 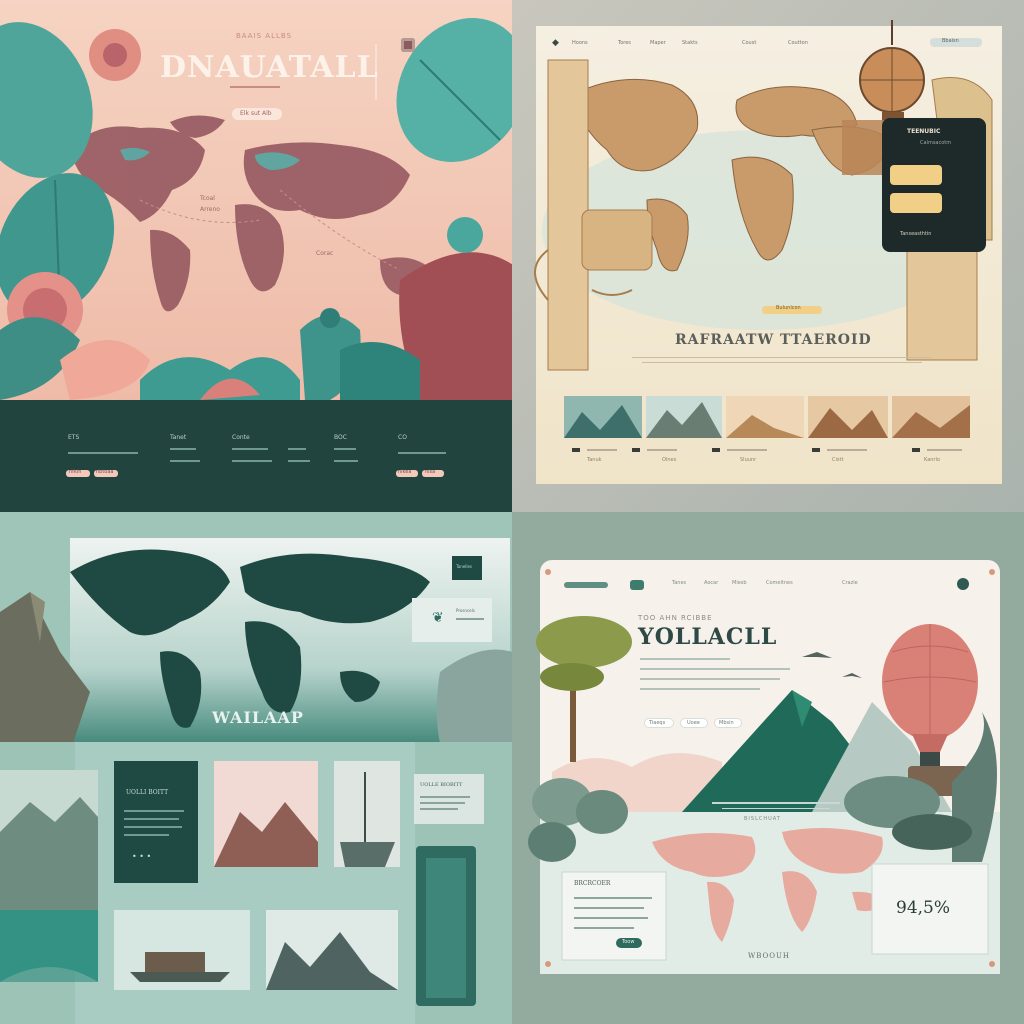 What do you see at coordinates (711, 583) in the screenshot?
I see `sage-nav-2: Aocar` at bounding box center [711, 583].